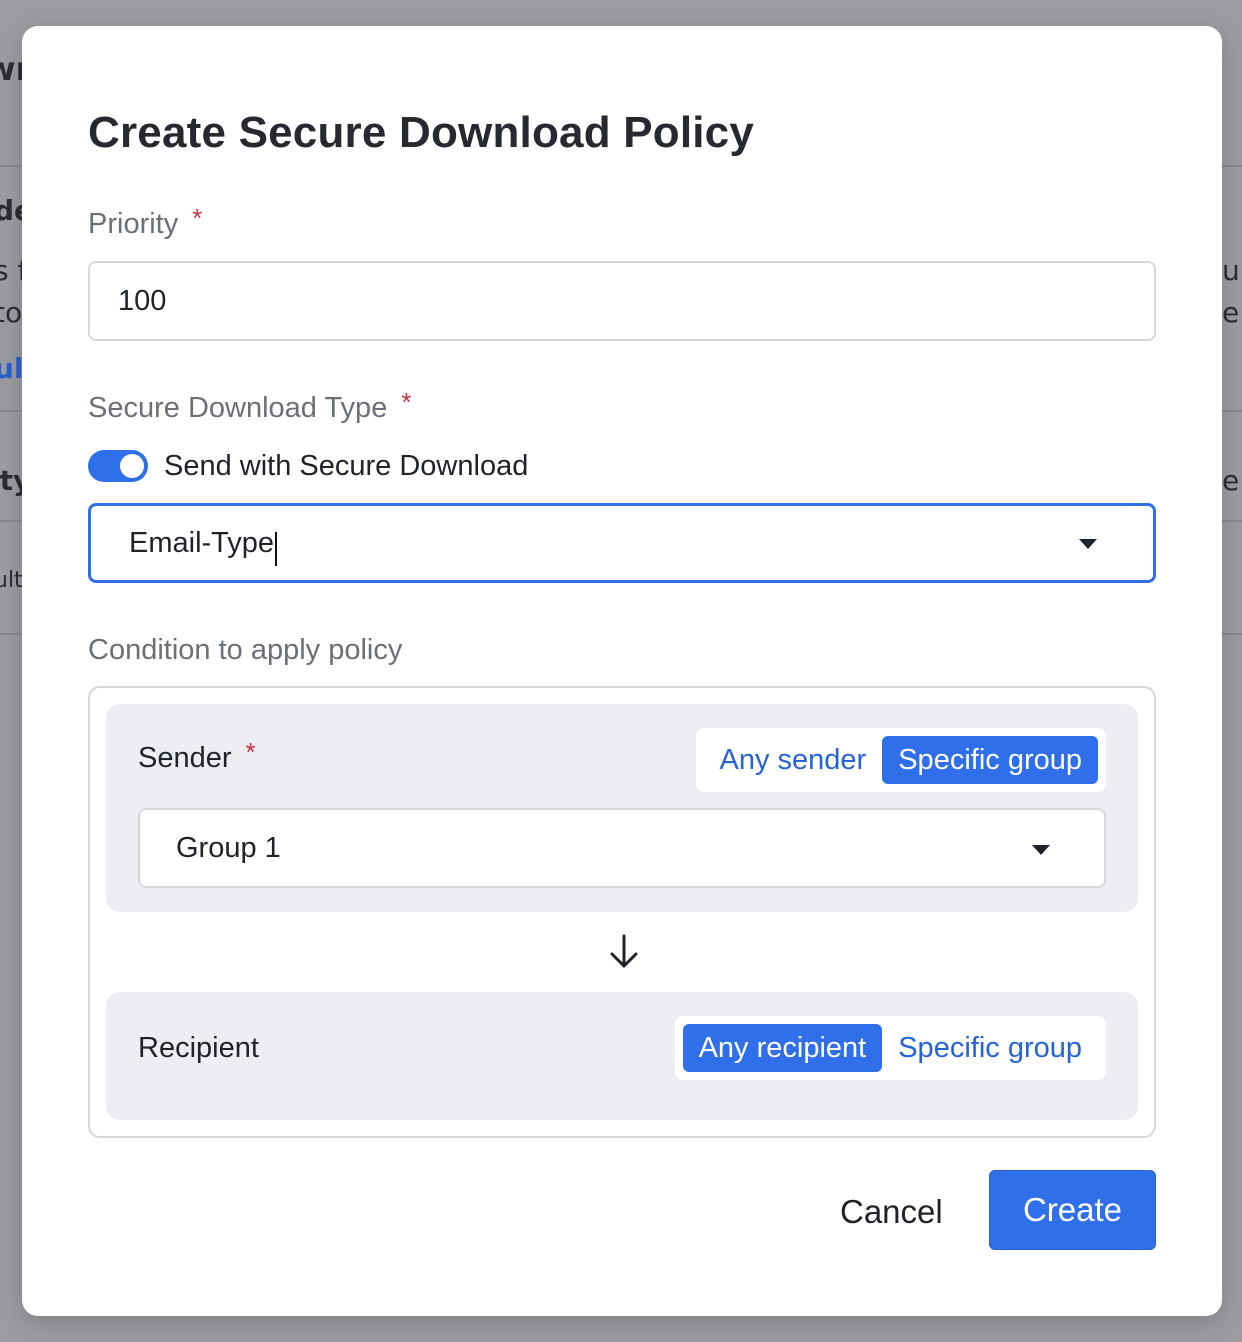  I want to click on secure-download-type-select: Email-Type, so click(622, 543).